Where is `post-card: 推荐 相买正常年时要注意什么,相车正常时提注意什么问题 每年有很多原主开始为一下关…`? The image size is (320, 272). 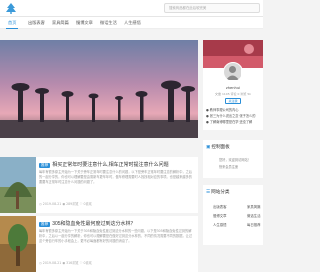
post-card: 推荐 相买正常年时要注意什么,相车正常时提注意什么问题 每年有很多原主开始为一下关… is located at coordinates (99, 185).